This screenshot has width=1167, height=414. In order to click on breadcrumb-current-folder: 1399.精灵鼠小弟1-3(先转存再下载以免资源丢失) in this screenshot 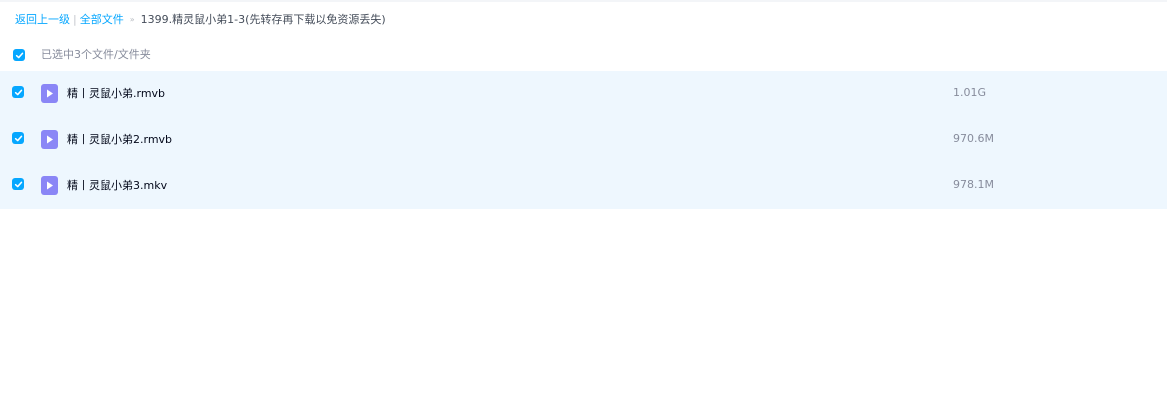, I will do `click(263, 19)`.